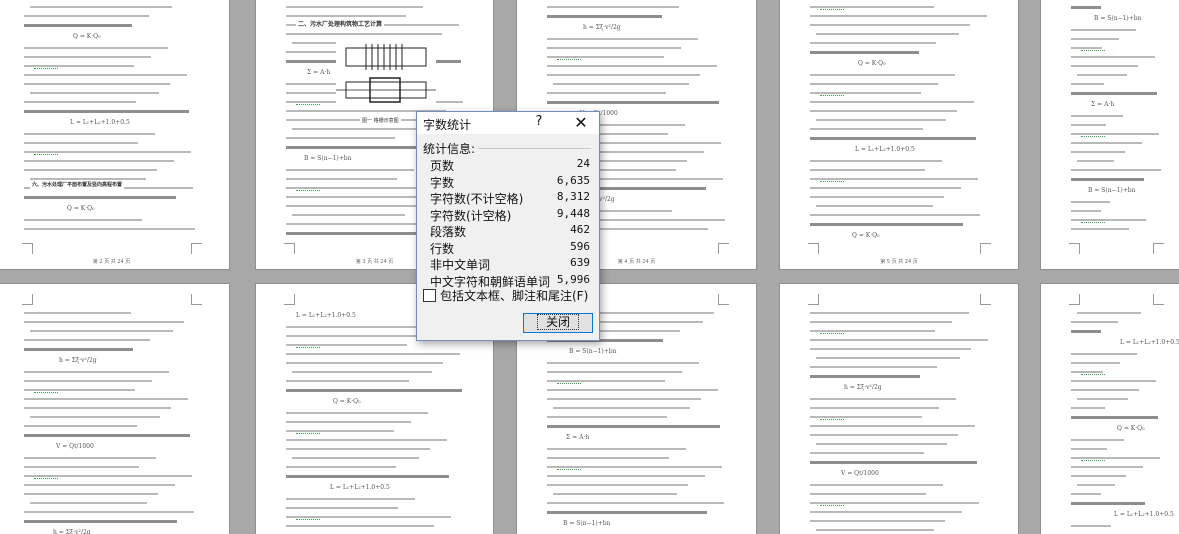  What do you see at coordinates (558, 323) in the screenshot?
I see `close-button: 关闭` at bounding box center [558, 323].